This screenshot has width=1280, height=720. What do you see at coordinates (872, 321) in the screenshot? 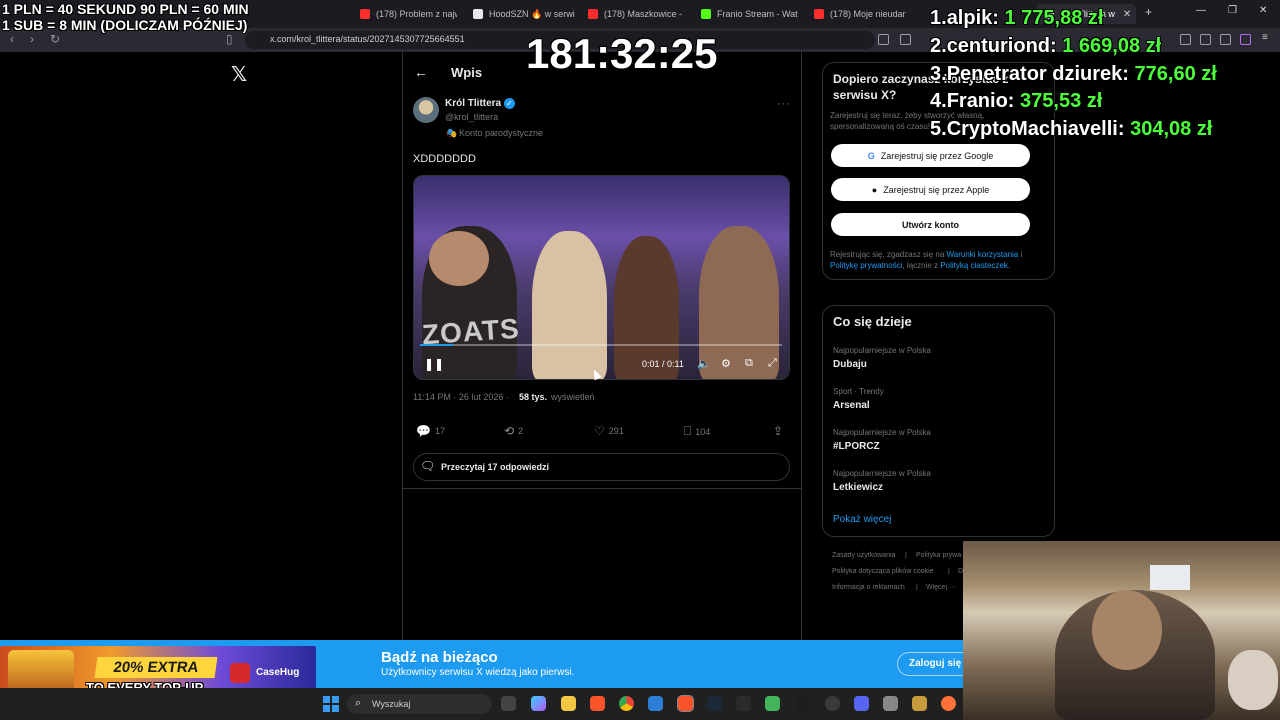
I see `trends-title: Co się dzieje` at bounding box center [872, 321].